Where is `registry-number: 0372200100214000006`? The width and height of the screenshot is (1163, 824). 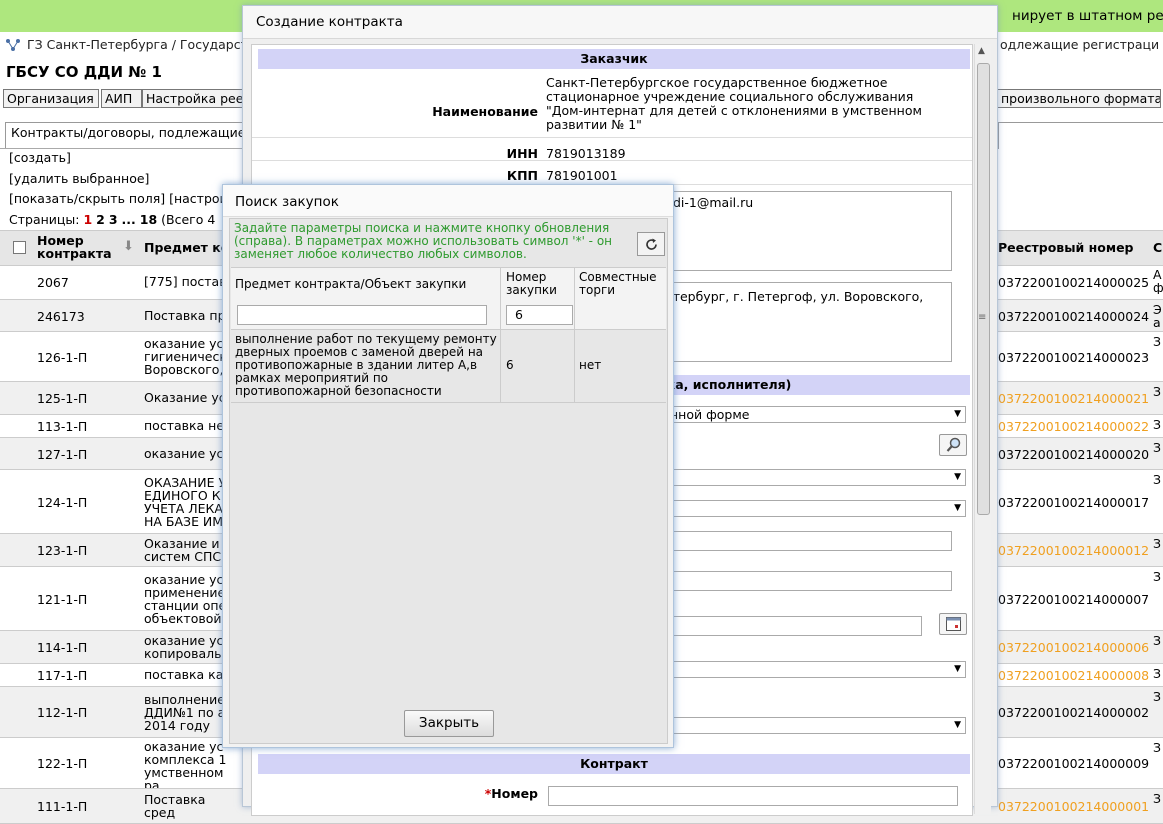
registry-number: 0372200100214000006 is located at coordinates (1073, 647).